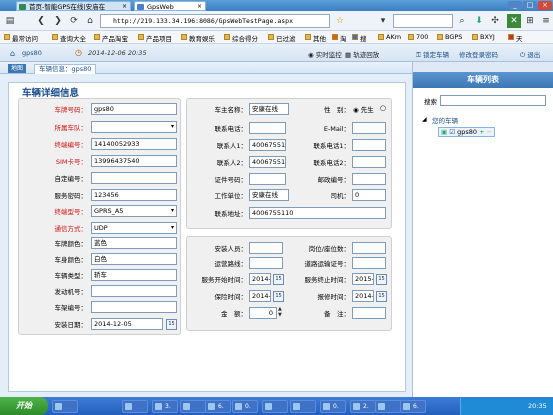 This screenshot has width=553, height=415. Describe the element at coordinates (198, 38) in the screenshot. I see `bookmark-item: 教育娱乐` at that location.